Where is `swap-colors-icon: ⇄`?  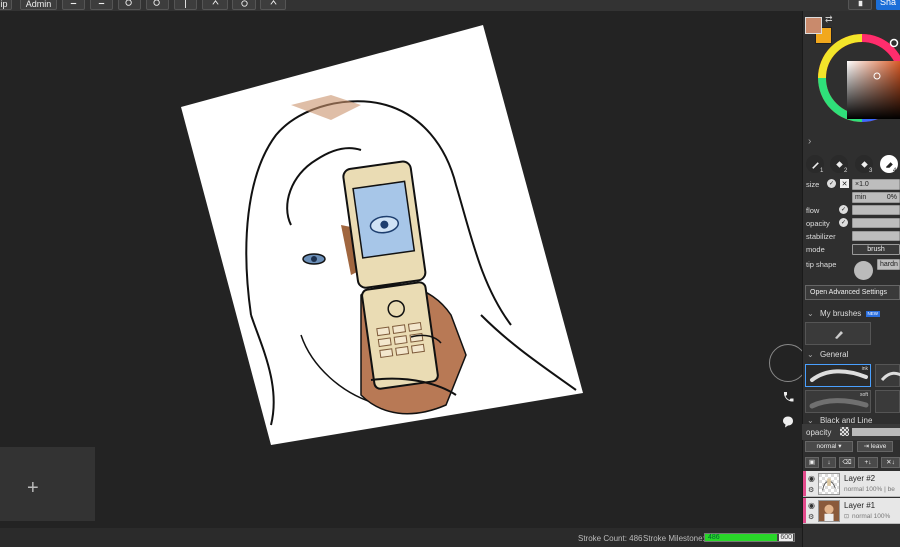
swap-colors-icon: ⇄ is located at coordinates (829, 19).